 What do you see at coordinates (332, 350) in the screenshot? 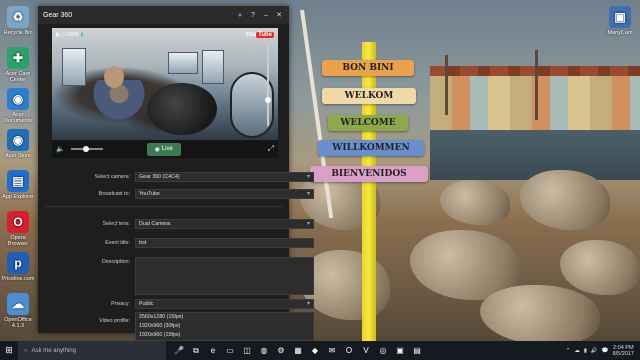
I see `mail-icon: ✉` at bounding box center [332, 350].